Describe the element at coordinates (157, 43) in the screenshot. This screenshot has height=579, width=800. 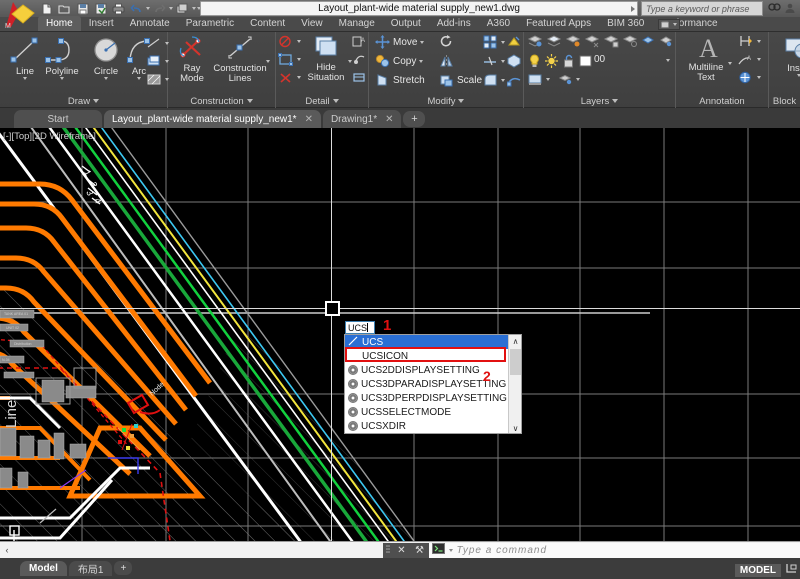
I see `draw-line-small-button` at that location.